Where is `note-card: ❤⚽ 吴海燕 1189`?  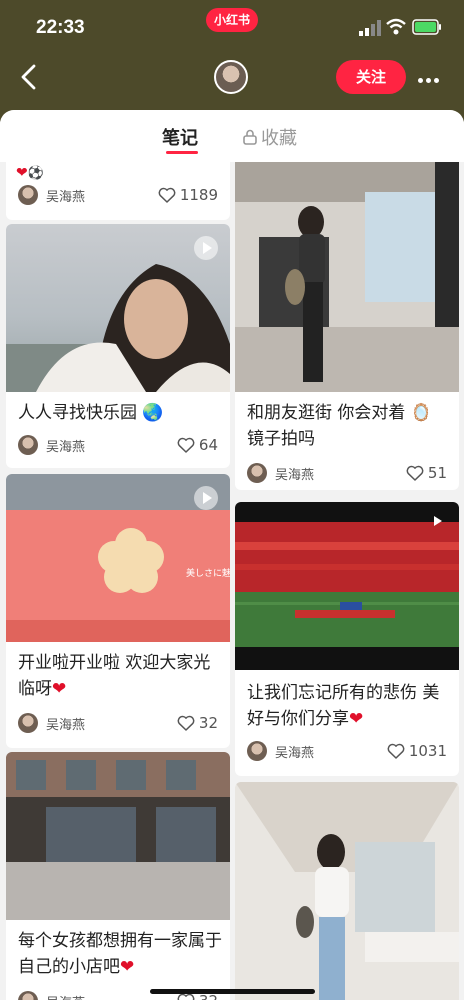 note-card: ❤⚽ 吴海燕 1189 is located at coordinates (118, 191).